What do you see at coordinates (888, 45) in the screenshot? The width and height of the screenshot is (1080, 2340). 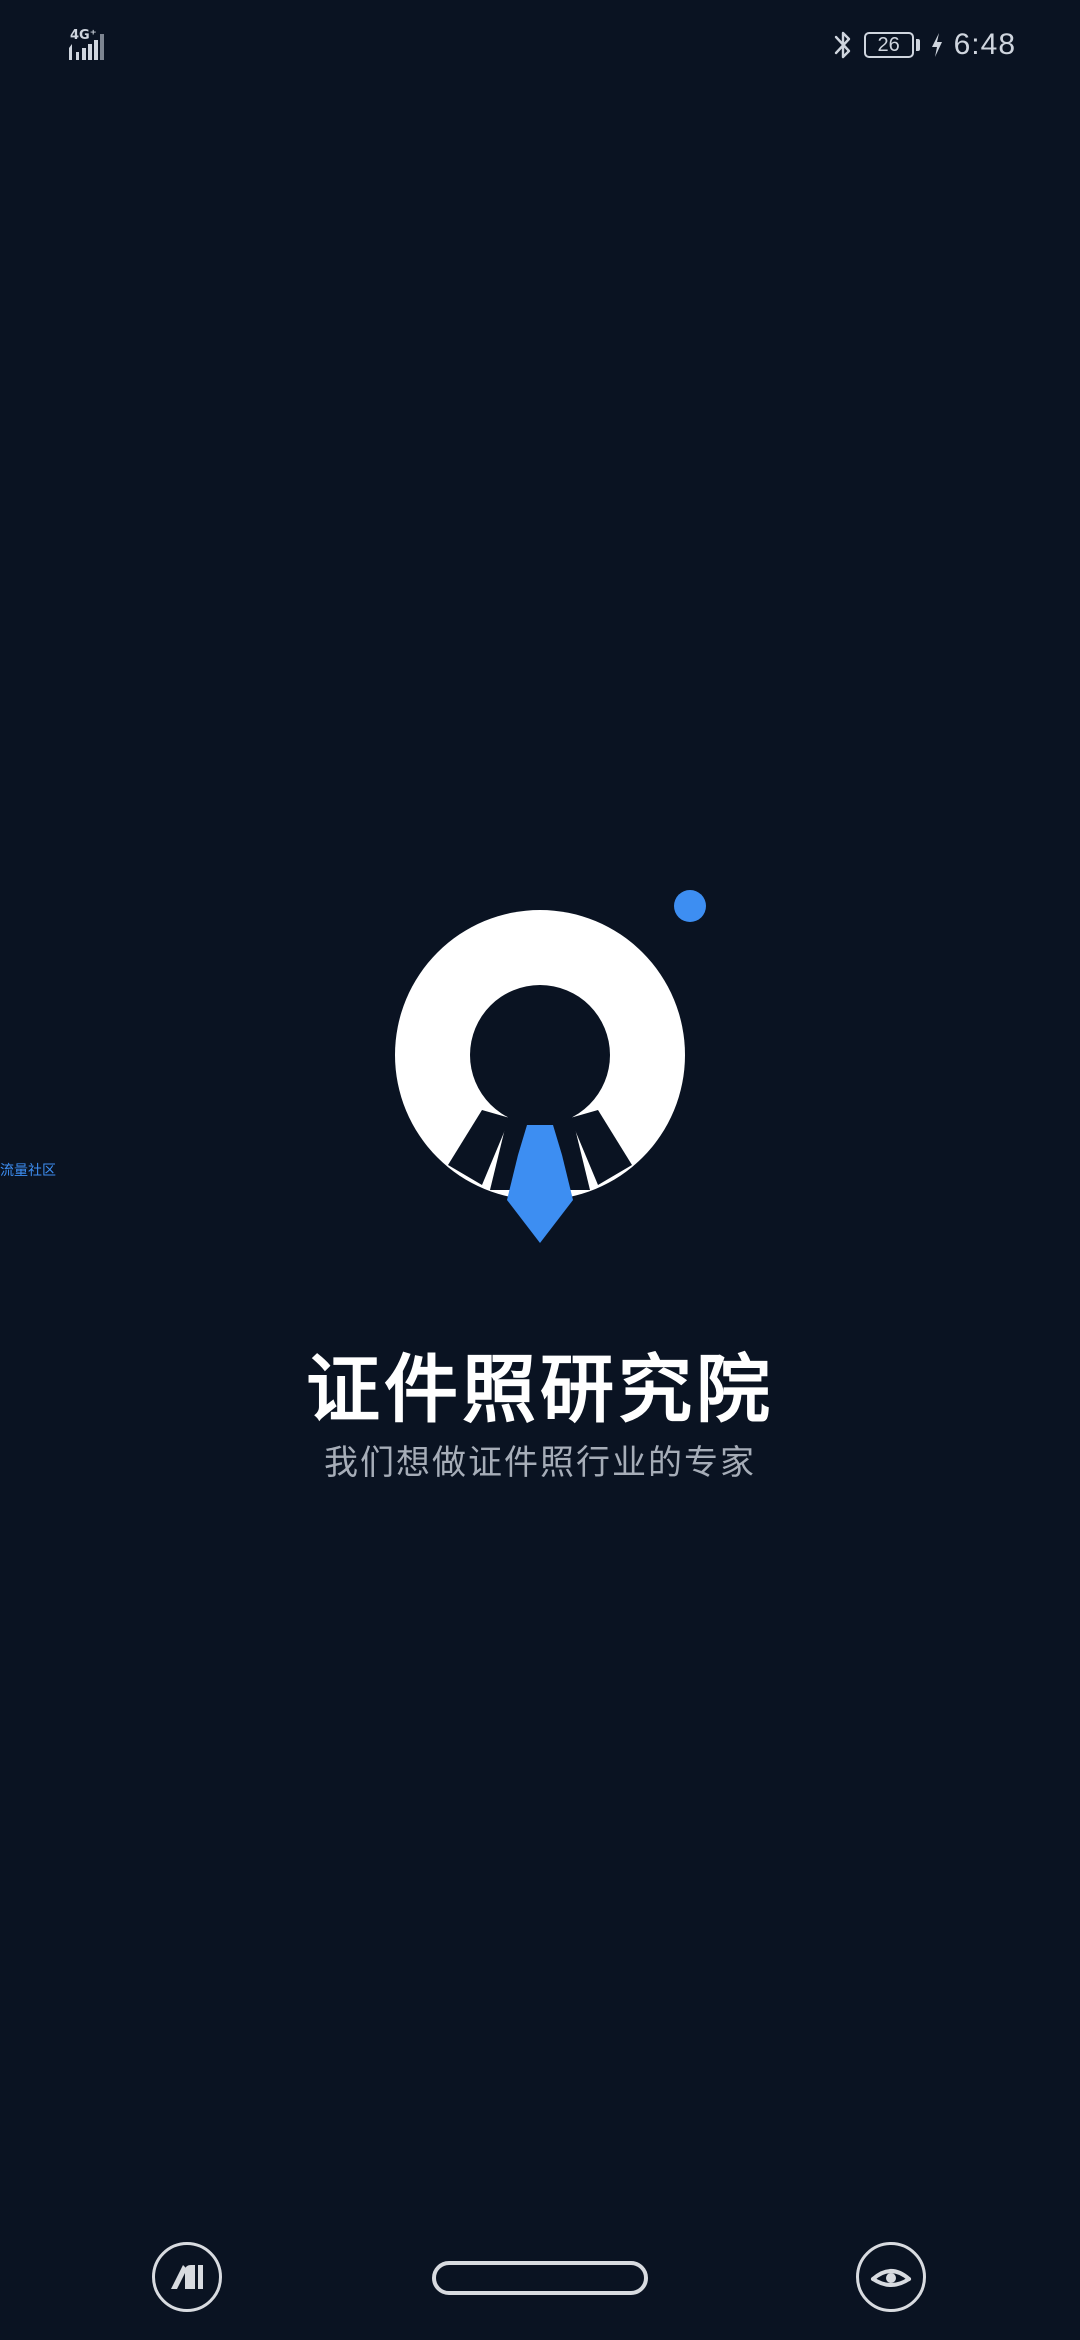 I see `battery-level: 26` at bounding box center [888, 45].